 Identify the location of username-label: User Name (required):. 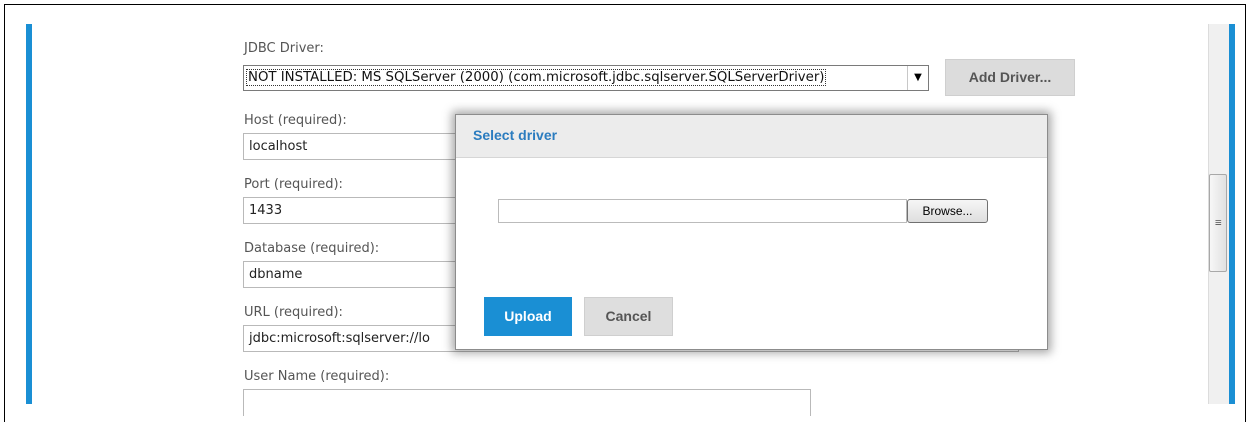
(317, 376).